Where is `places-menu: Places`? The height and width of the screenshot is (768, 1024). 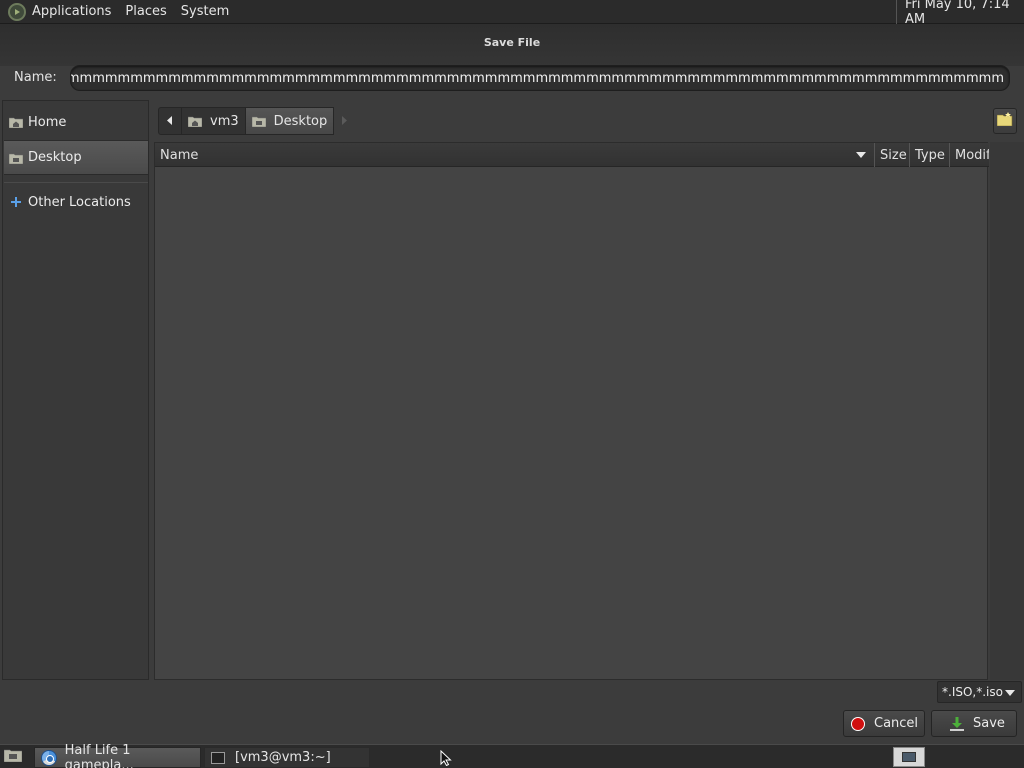
places-menu: Places is located at coordinates (145, 12).